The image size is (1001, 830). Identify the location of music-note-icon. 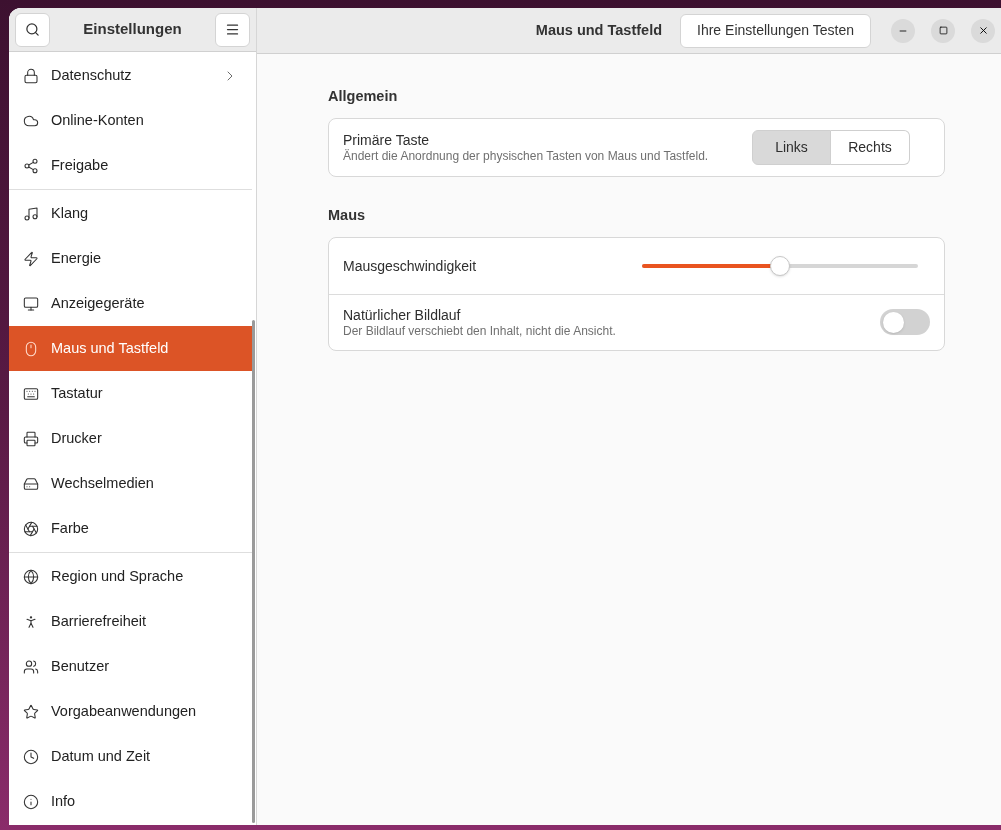
(31, 213).